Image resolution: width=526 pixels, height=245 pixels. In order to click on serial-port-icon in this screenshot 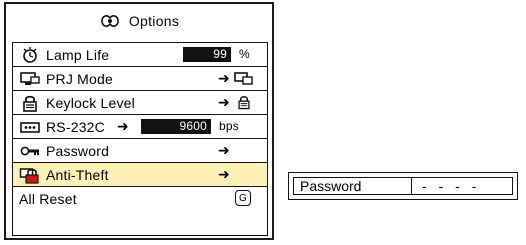, I will do `click(30, 127)`.